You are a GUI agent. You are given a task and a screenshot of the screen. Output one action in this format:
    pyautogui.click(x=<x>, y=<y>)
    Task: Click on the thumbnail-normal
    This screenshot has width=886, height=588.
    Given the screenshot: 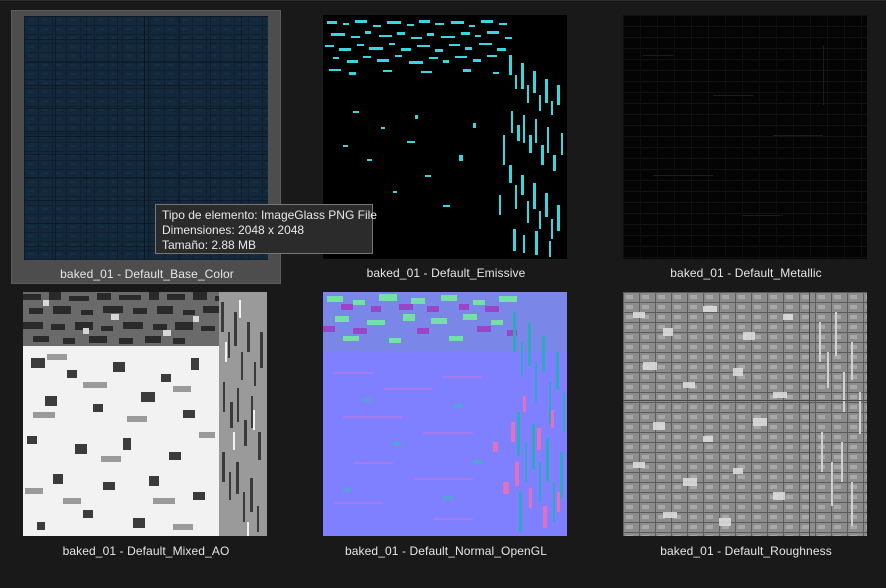 What is the action you would take?
    pyautogui.click(x=445, y=414)
    